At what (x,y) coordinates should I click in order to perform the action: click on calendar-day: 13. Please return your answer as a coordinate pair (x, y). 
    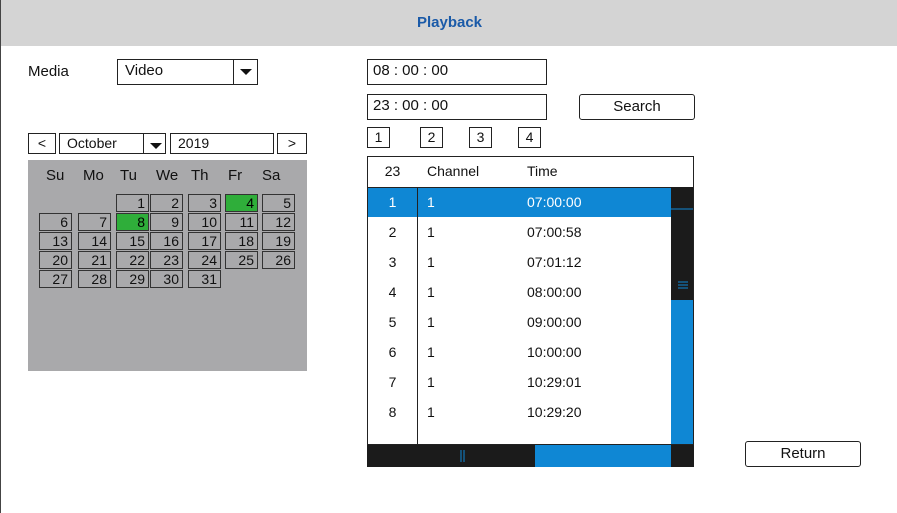
    Looking at the image, I should click on (55, 241).